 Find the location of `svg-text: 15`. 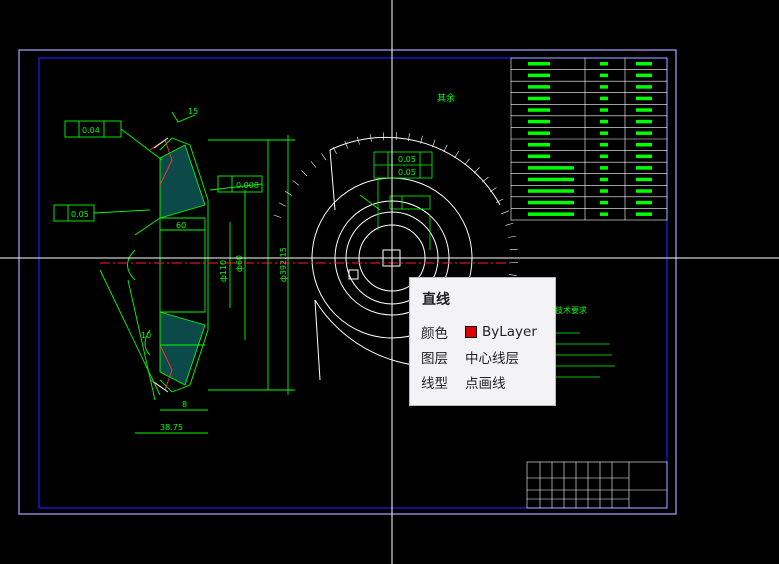

svg-text: 15 is located at coordinates (193, 111).